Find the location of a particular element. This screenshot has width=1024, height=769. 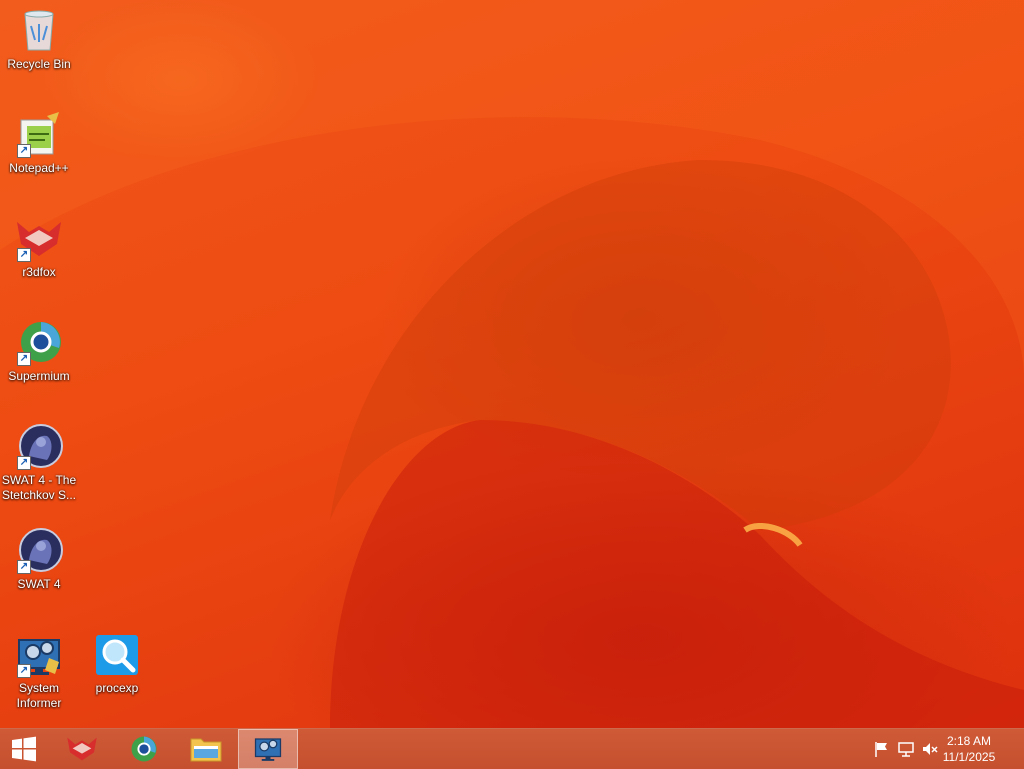

taskbar-item-file-explorer is located at coordinates (206, 749).